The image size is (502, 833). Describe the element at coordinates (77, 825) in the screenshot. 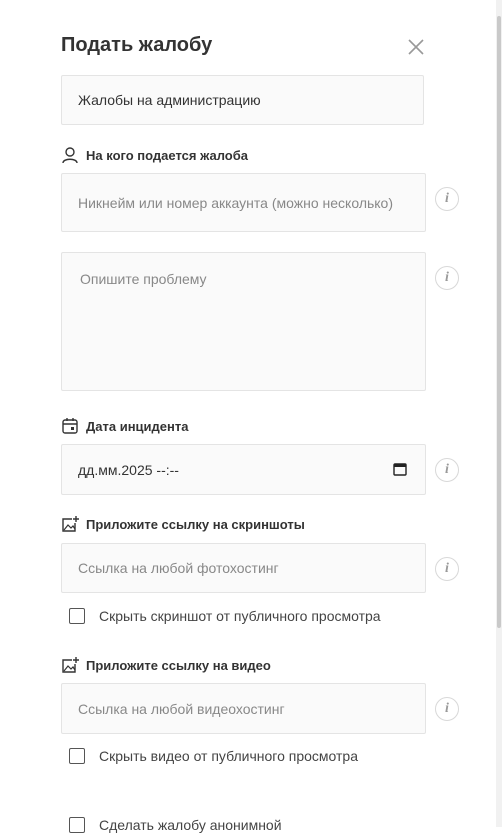

I see `anonymous-checkbox` at that location.